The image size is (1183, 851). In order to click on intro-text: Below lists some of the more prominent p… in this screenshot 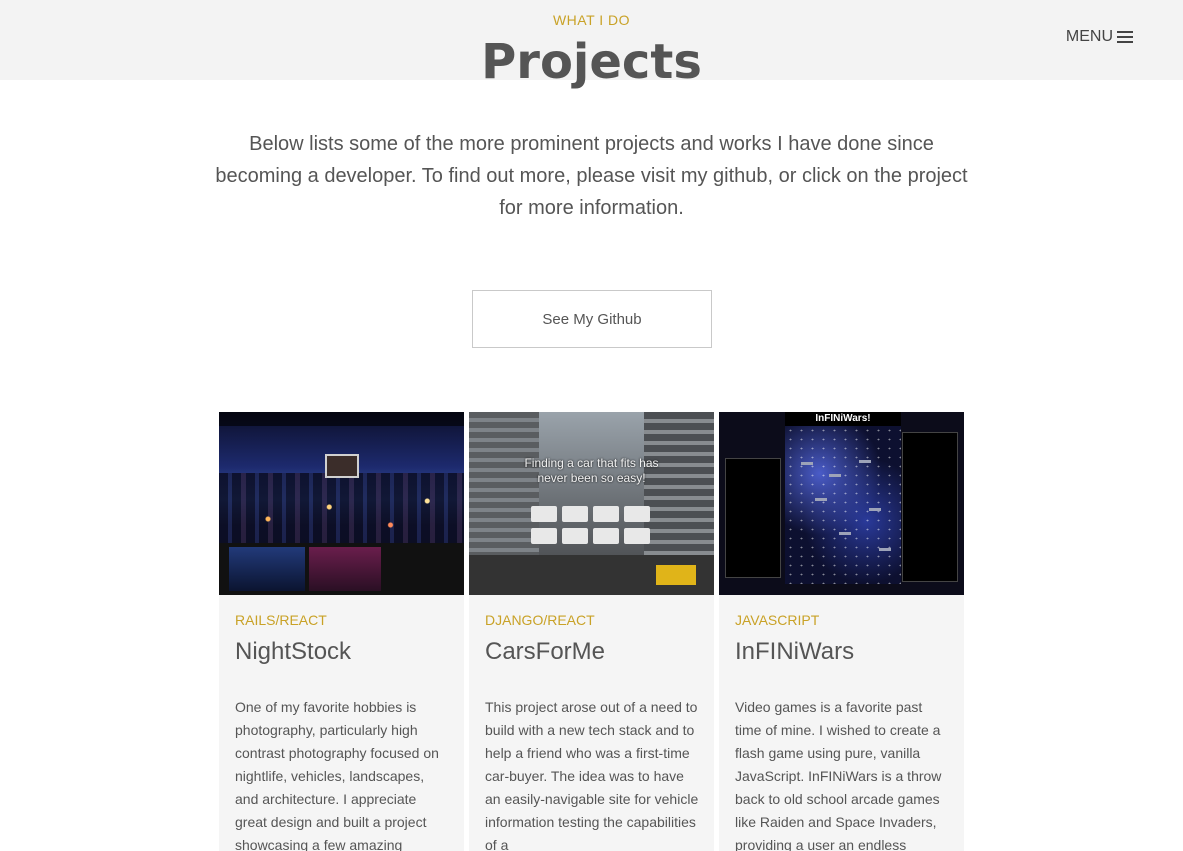, I will do `click(591, 176)`.